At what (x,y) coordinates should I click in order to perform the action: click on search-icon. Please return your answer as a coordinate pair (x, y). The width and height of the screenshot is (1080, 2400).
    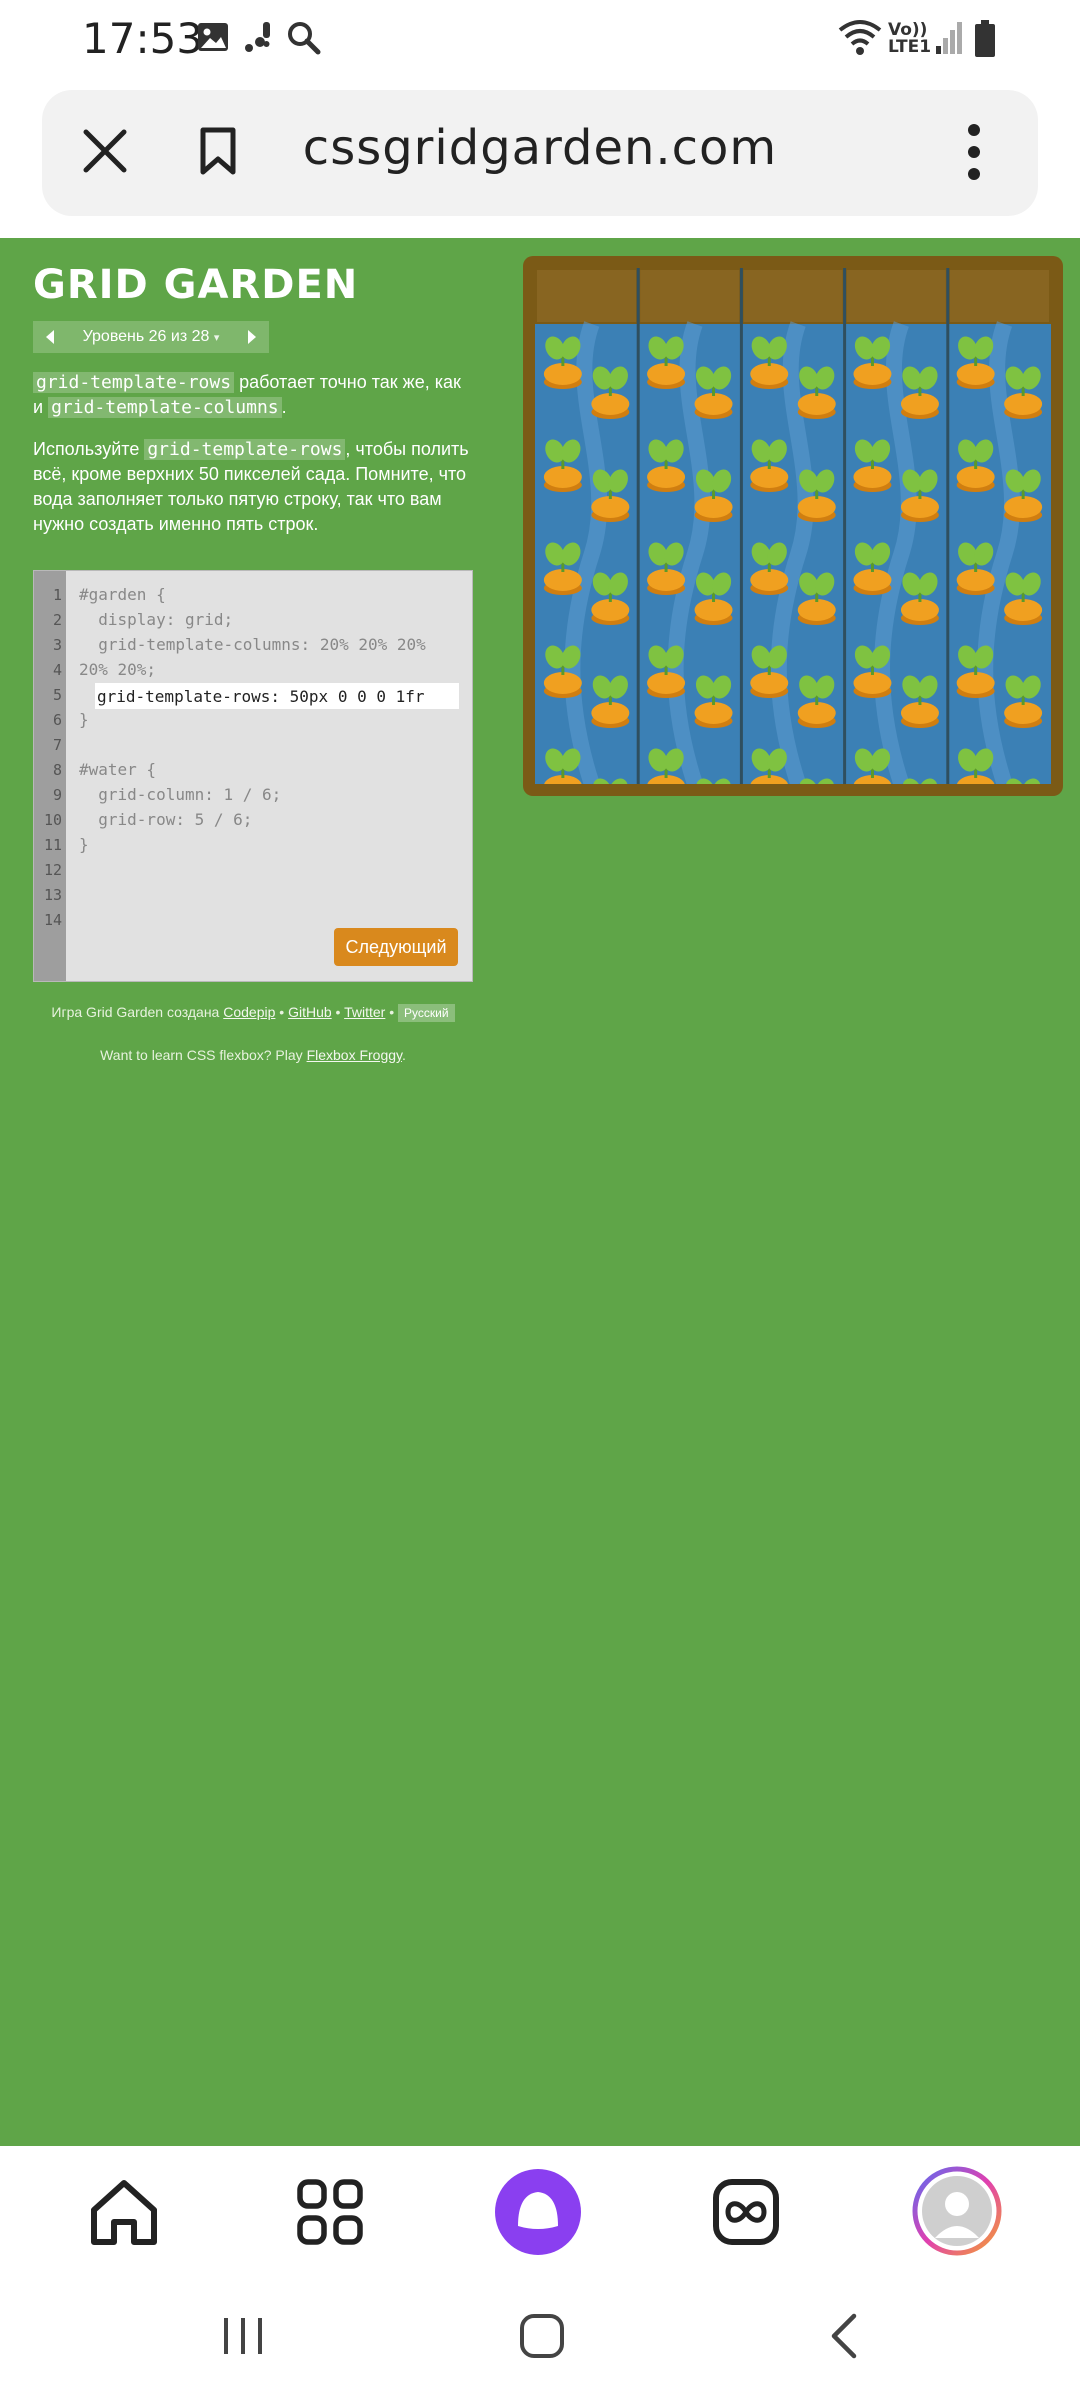
    Looking at the image, I should click on (304, 38).